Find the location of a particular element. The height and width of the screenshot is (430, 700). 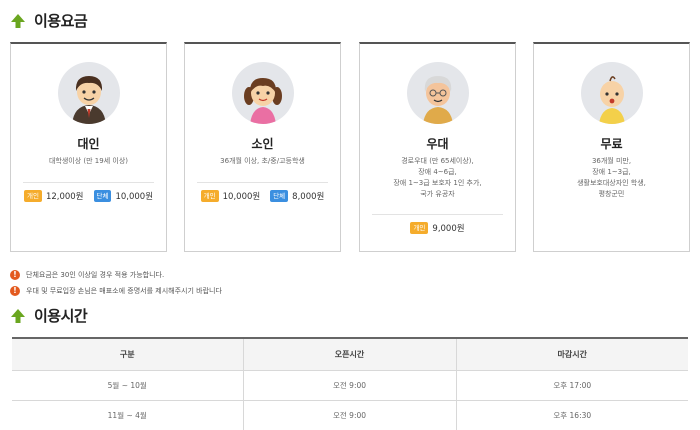

hours-section-header: 이용시간 is located at coordinates (49, 315).